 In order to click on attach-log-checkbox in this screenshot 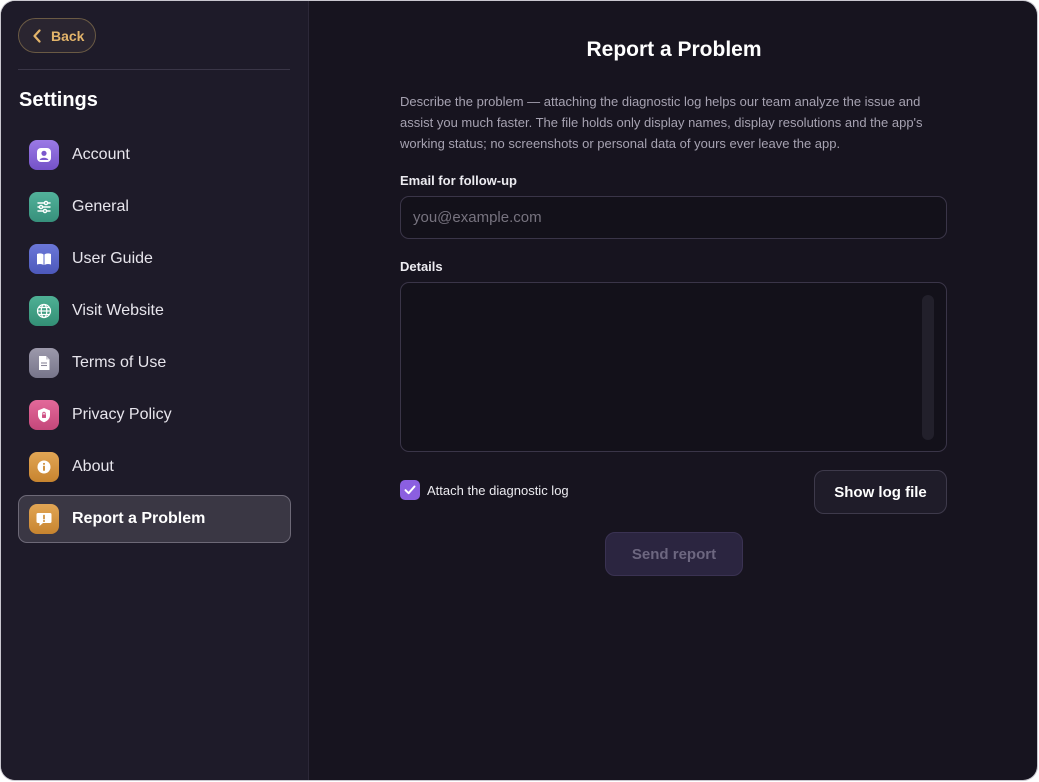, I will do `click(410, 490)`.